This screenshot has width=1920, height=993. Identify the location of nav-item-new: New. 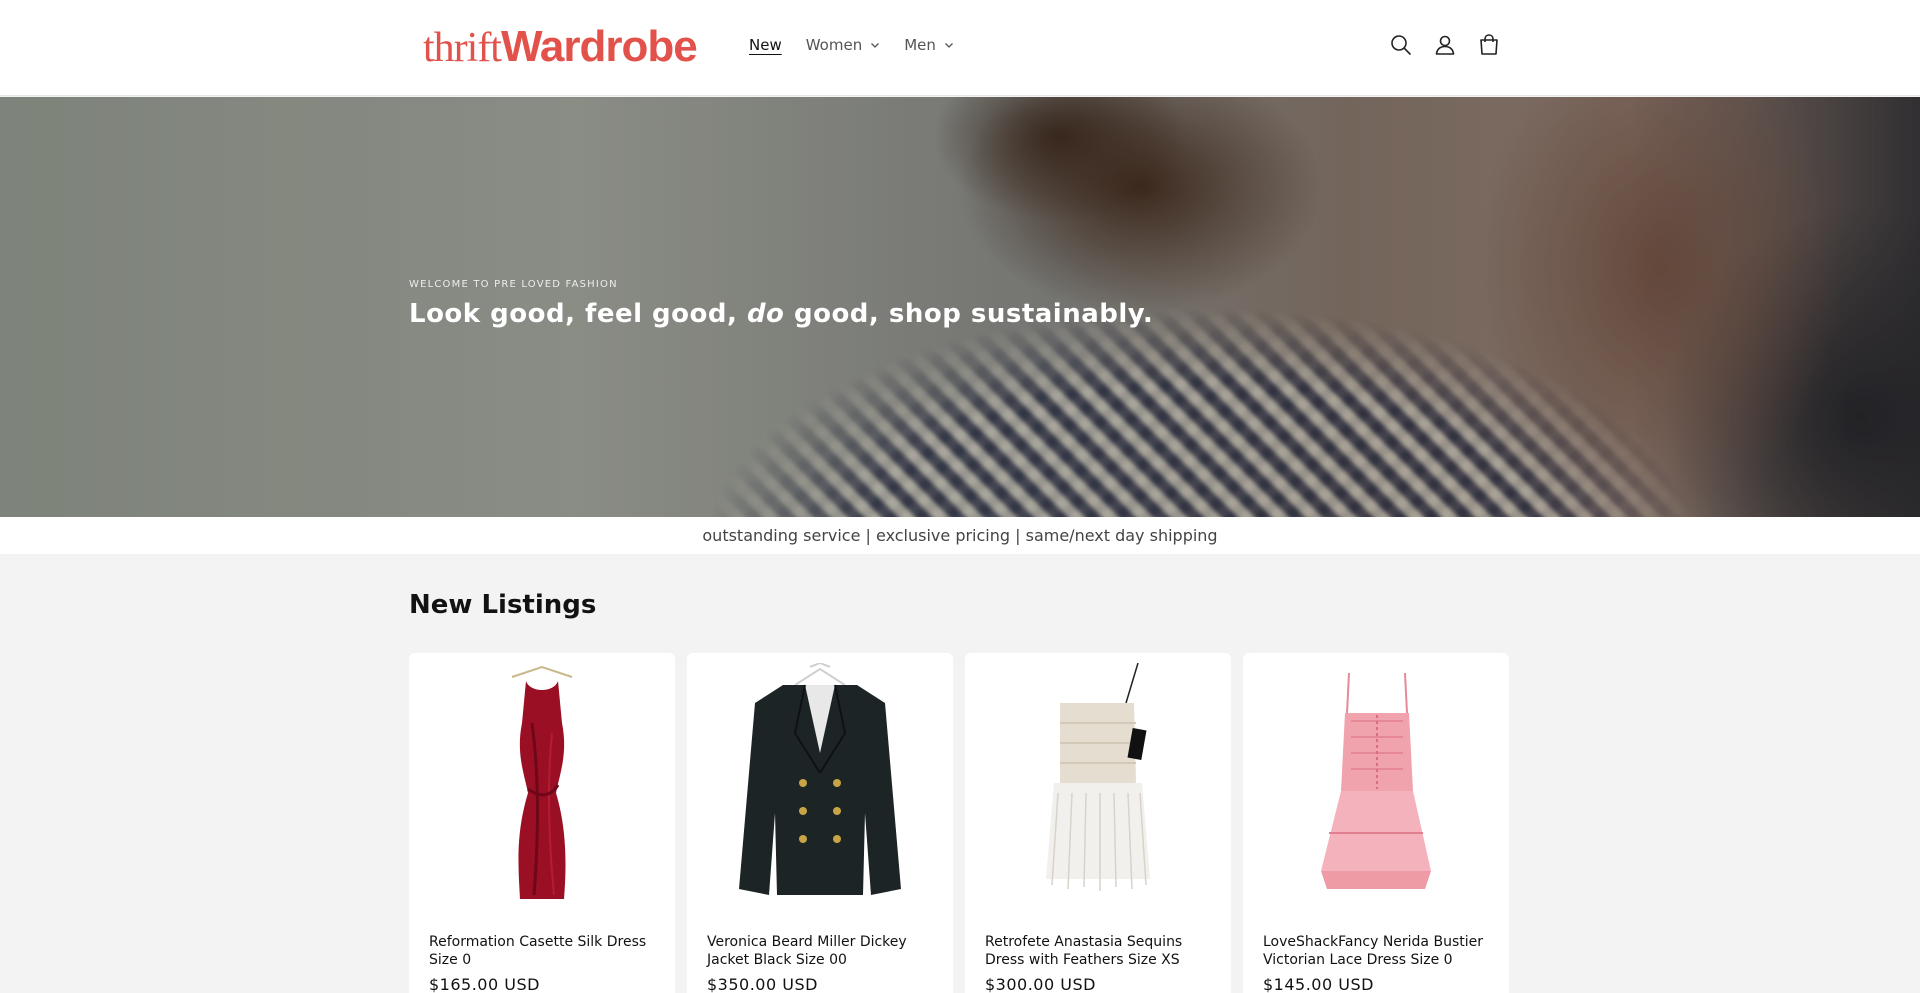
(765, 45).